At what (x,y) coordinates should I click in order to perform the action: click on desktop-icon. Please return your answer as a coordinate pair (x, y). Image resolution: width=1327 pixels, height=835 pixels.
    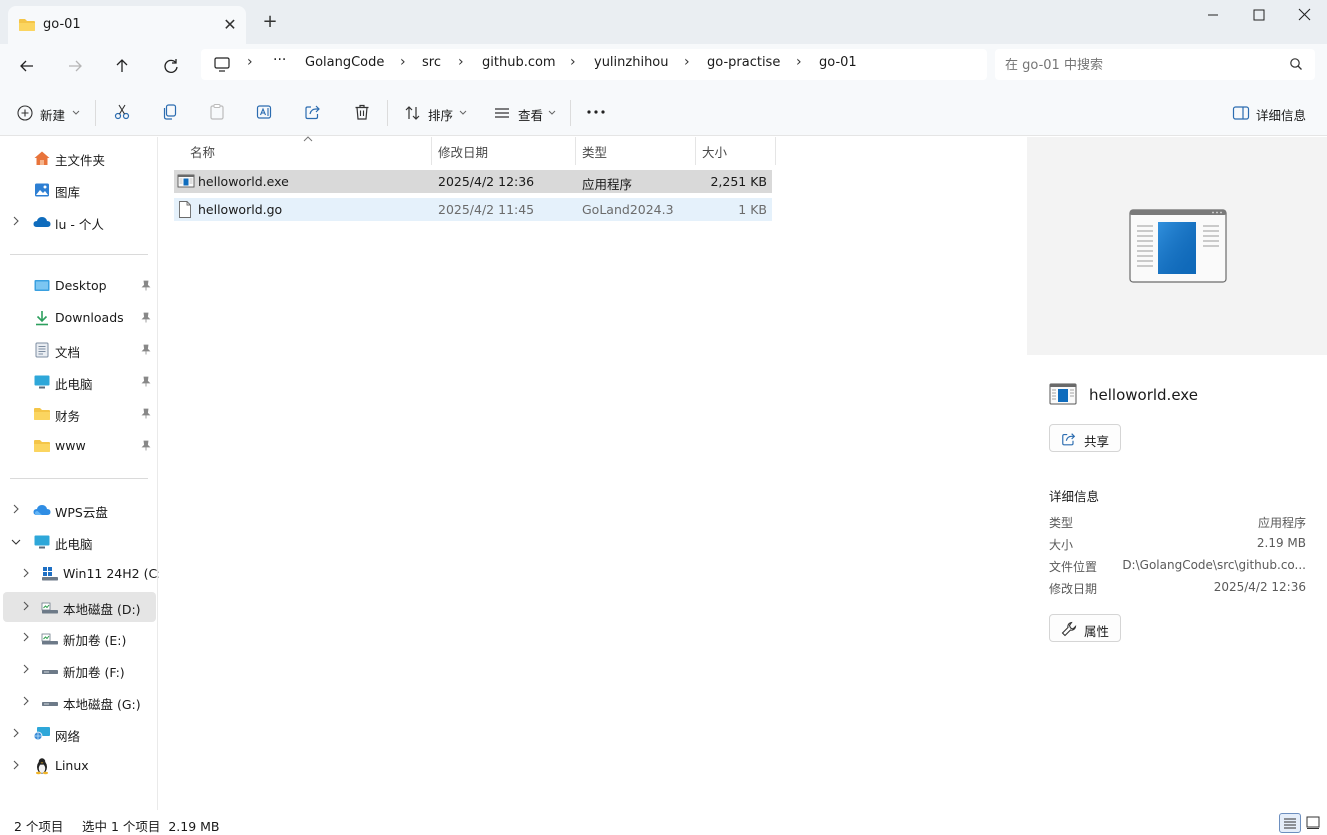
    Looking at the image, I should click on (42, 285).